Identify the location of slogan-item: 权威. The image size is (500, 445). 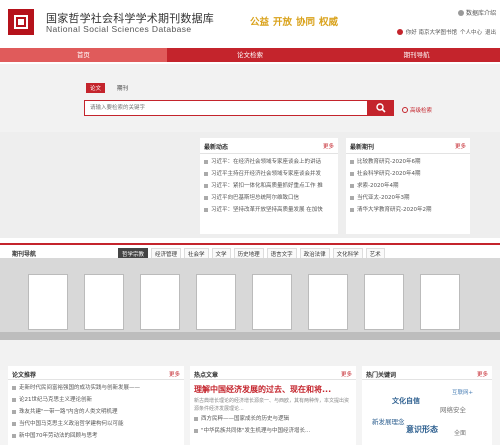
(329, 22).